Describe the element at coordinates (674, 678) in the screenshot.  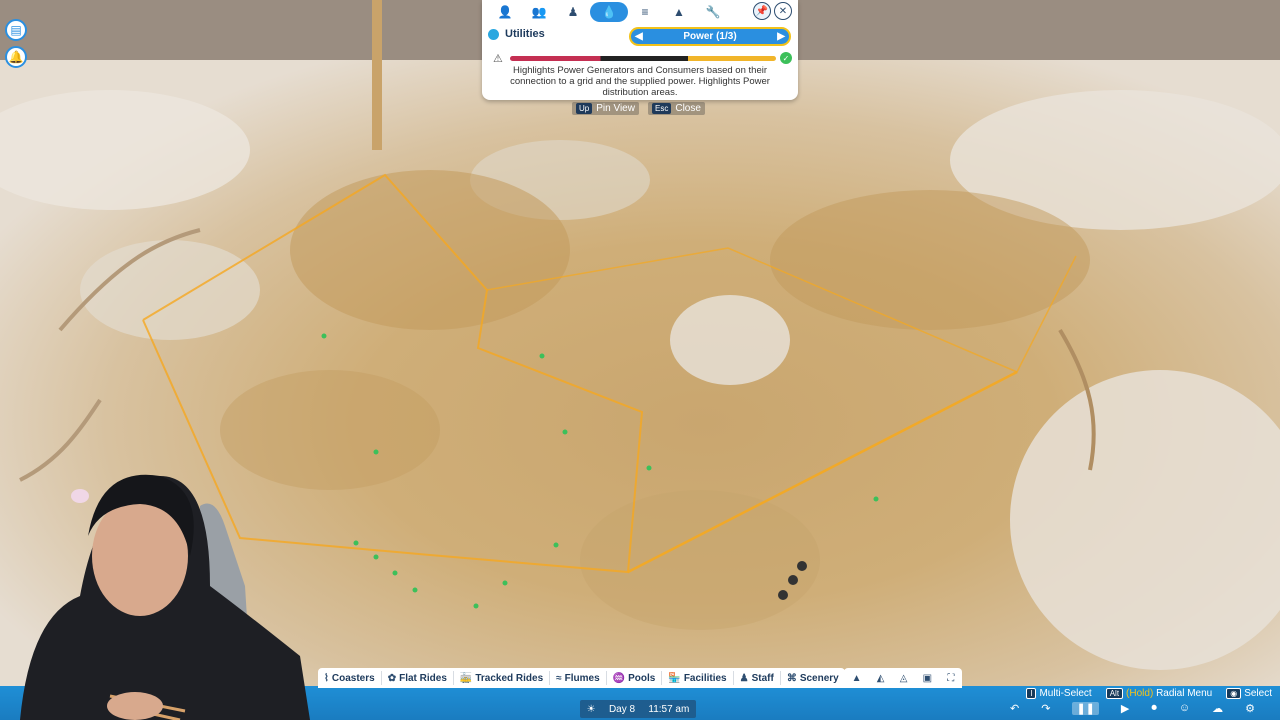
I see `facilities-icon: 🏪` at that location.